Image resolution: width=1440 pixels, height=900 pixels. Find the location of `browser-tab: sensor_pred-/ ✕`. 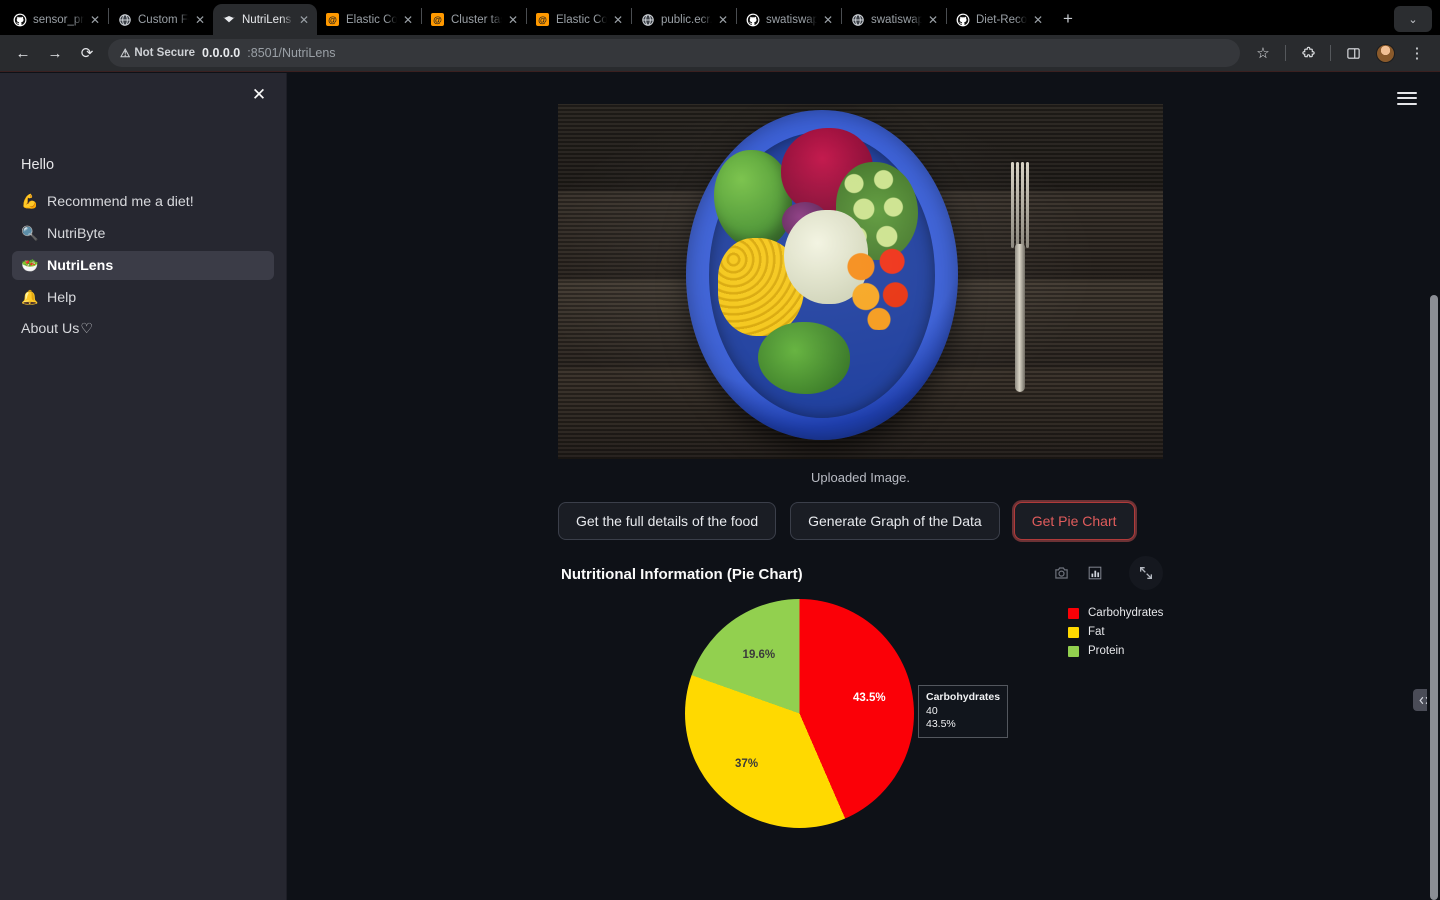

browser-tab: sensor_pred-/ ✕ is located at coordinates (56, 19).